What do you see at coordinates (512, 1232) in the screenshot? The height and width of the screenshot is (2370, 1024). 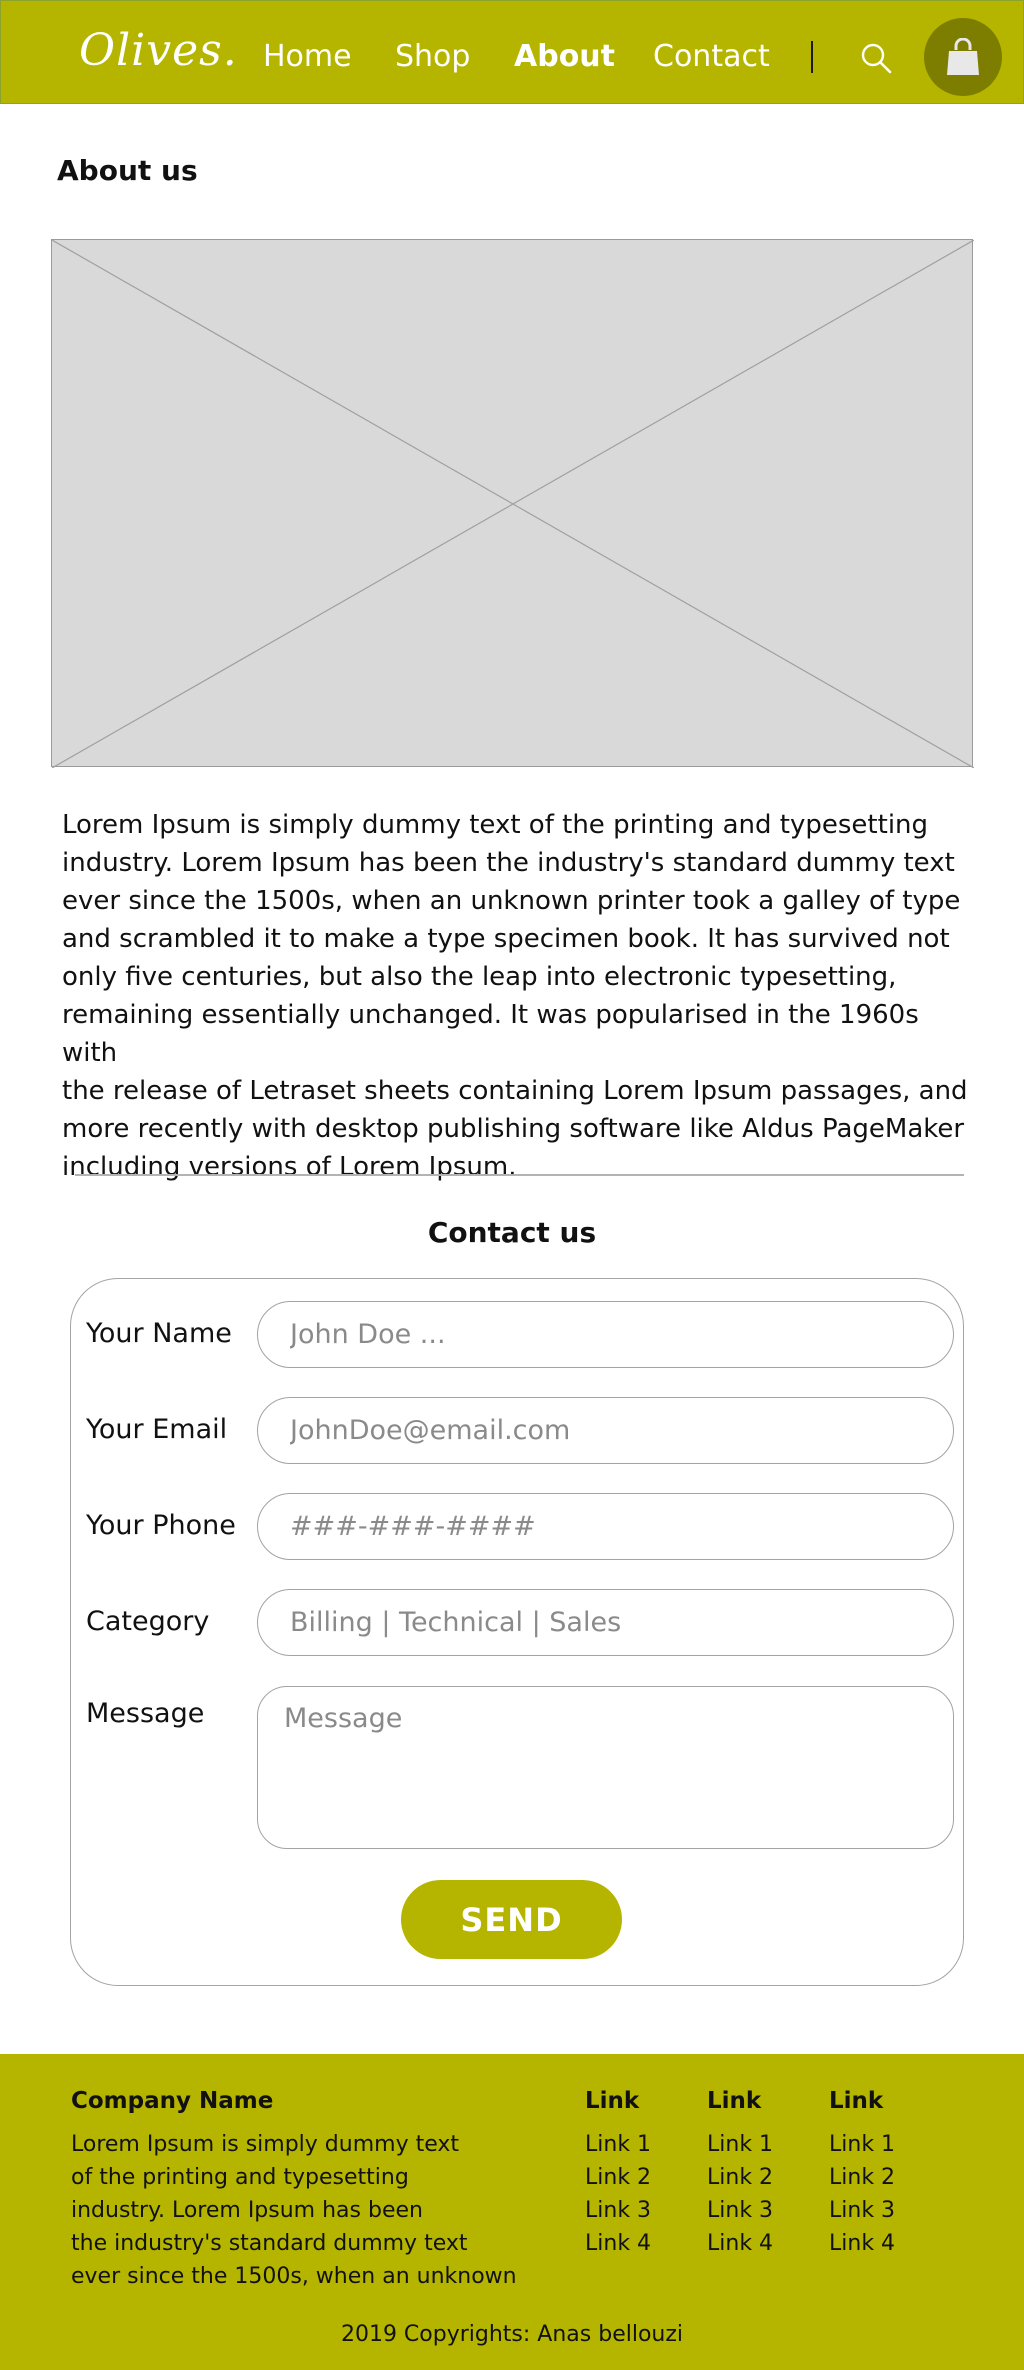 I see `contact-title: Contact us` at bounding box center [512, 1232].